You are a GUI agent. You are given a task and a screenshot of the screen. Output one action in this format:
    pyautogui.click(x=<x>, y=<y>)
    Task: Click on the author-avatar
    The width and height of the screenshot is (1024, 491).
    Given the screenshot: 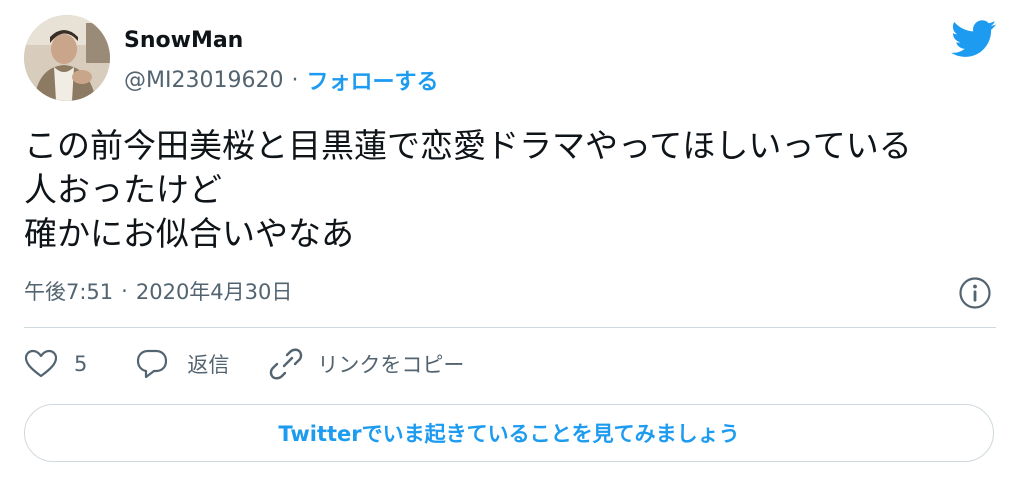 What is the action you would take?
    pyautogui.click(x=67, y=58)
    